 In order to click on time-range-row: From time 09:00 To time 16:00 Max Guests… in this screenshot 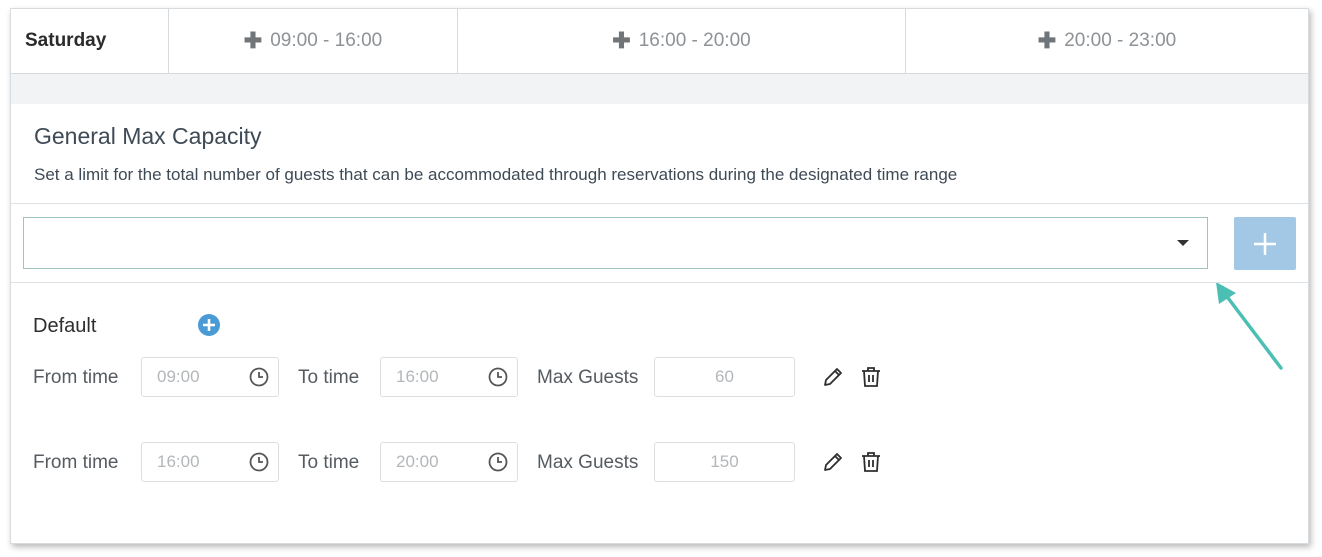, I will do `click(659, 378)`.